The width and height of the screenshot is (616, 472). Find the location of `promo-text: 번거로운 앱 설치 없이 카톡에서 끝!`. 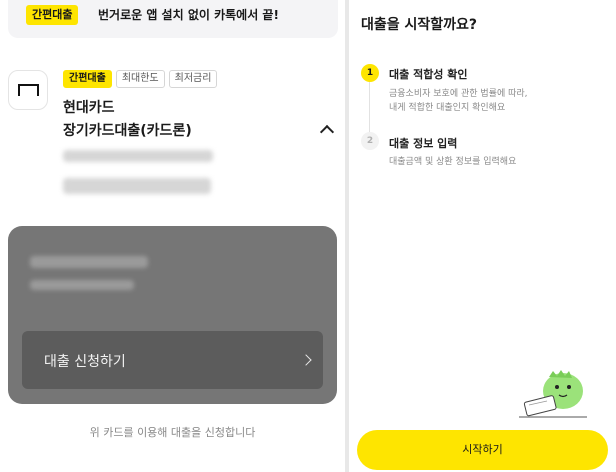

promo-text: 번거로운 앱 설치 없이 카톡에서 끝! is located at coordinates (188, 15).